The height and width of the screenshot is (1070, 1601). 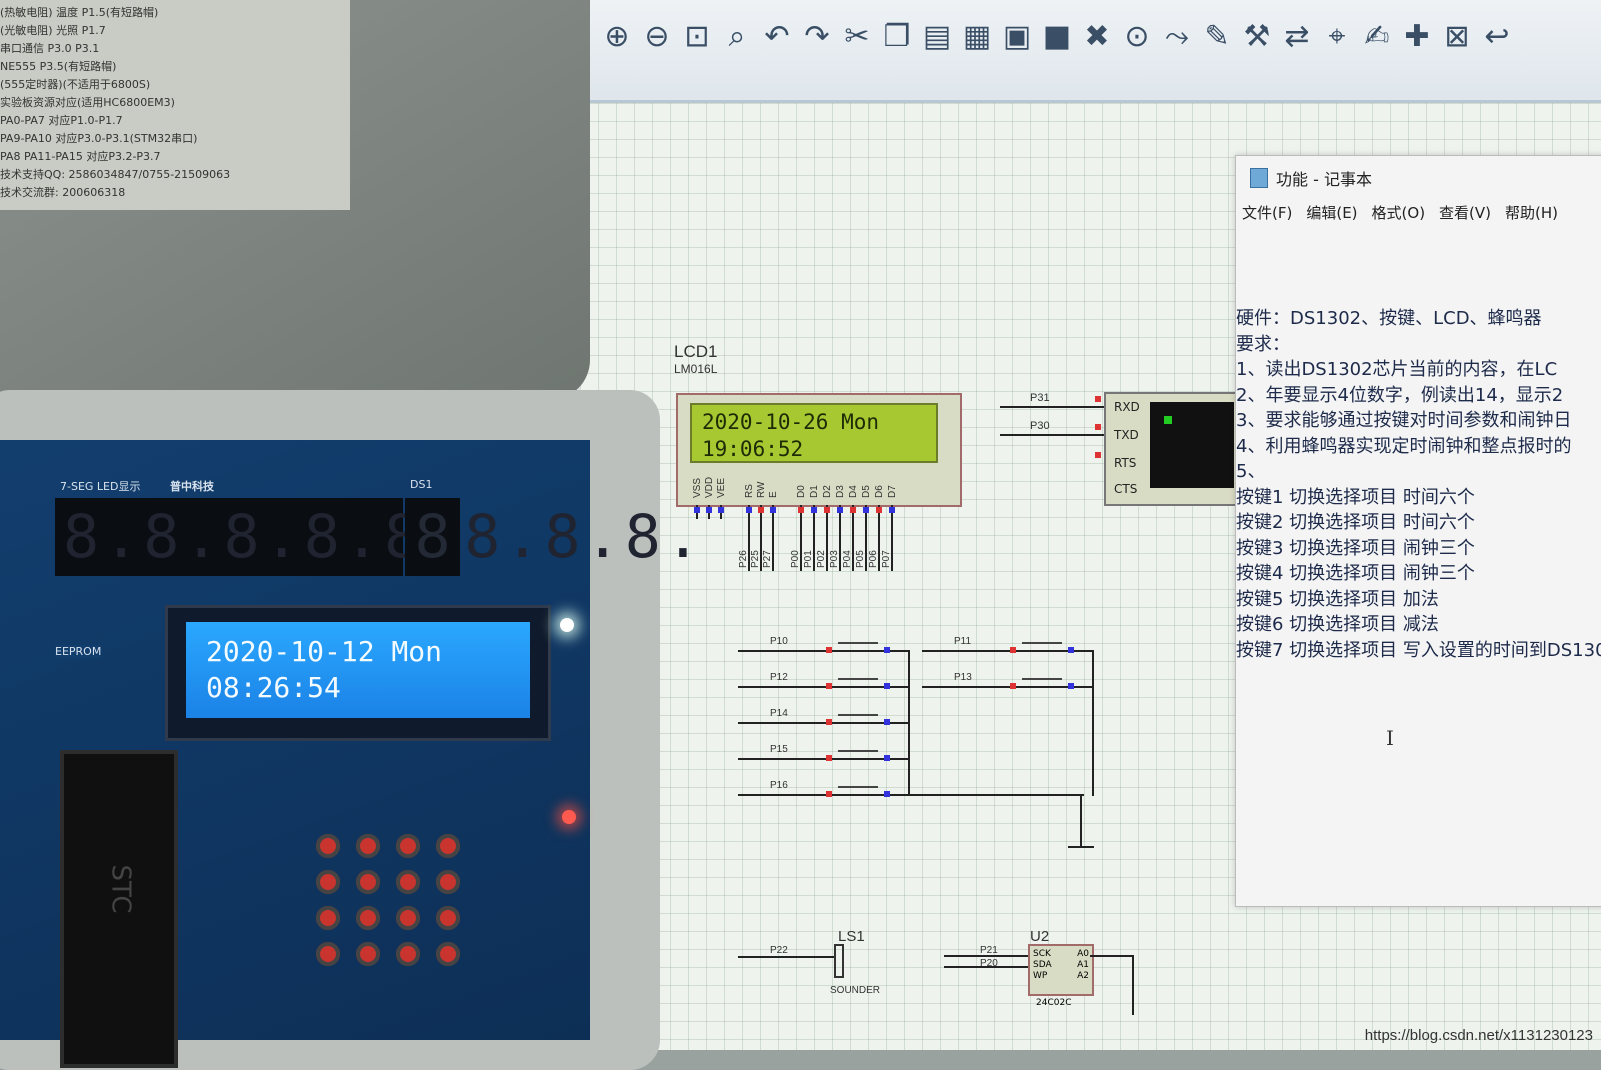 What do you see at coordinates (801, 491) in the screenshot?
I see `lcd-pin-6: D0` at bounding box center [801, 491].